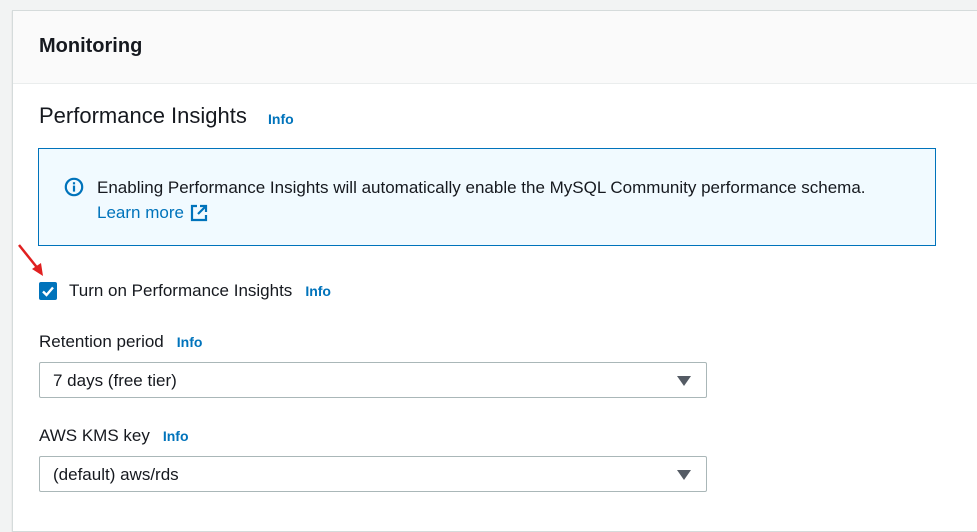 The image size is (977, 532). I want to click on checkmark-icon, so click(48, 291).